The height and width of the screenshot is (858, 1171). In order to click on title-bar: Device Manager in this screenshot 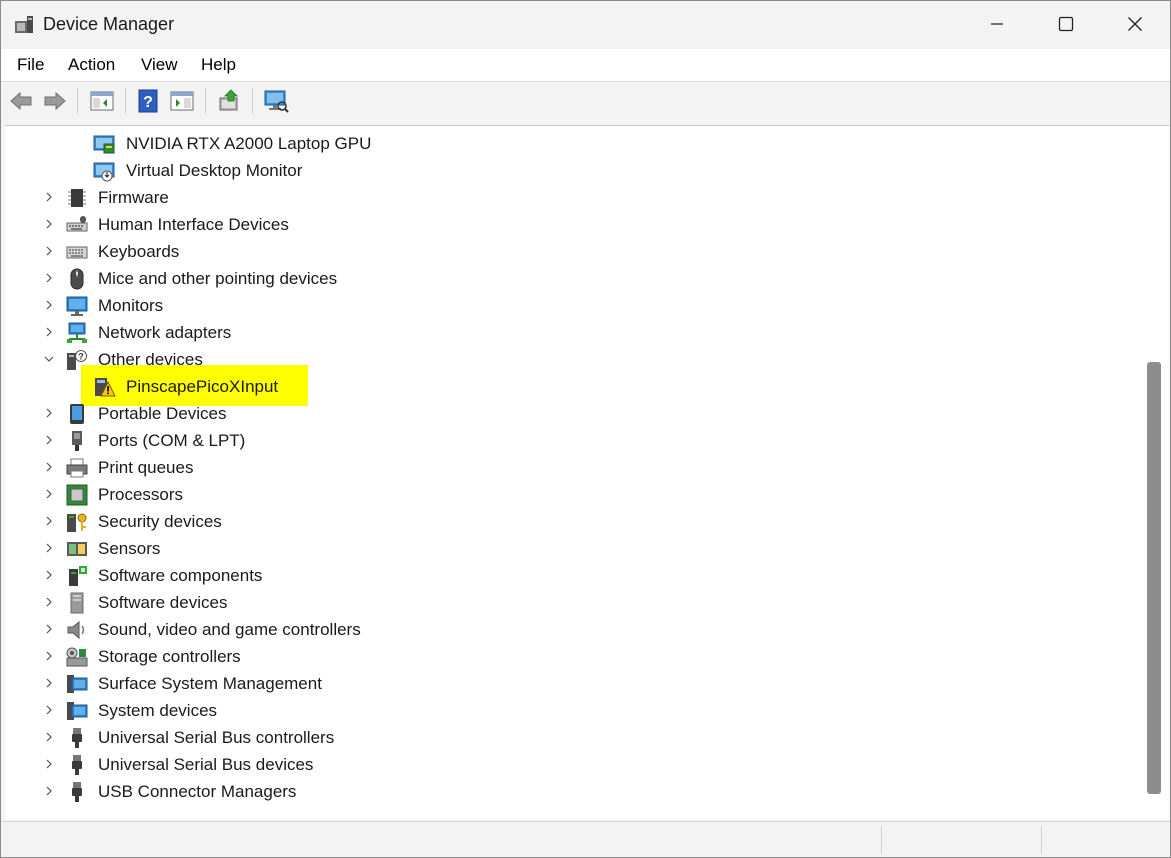, I will do `click(585, 24)`.